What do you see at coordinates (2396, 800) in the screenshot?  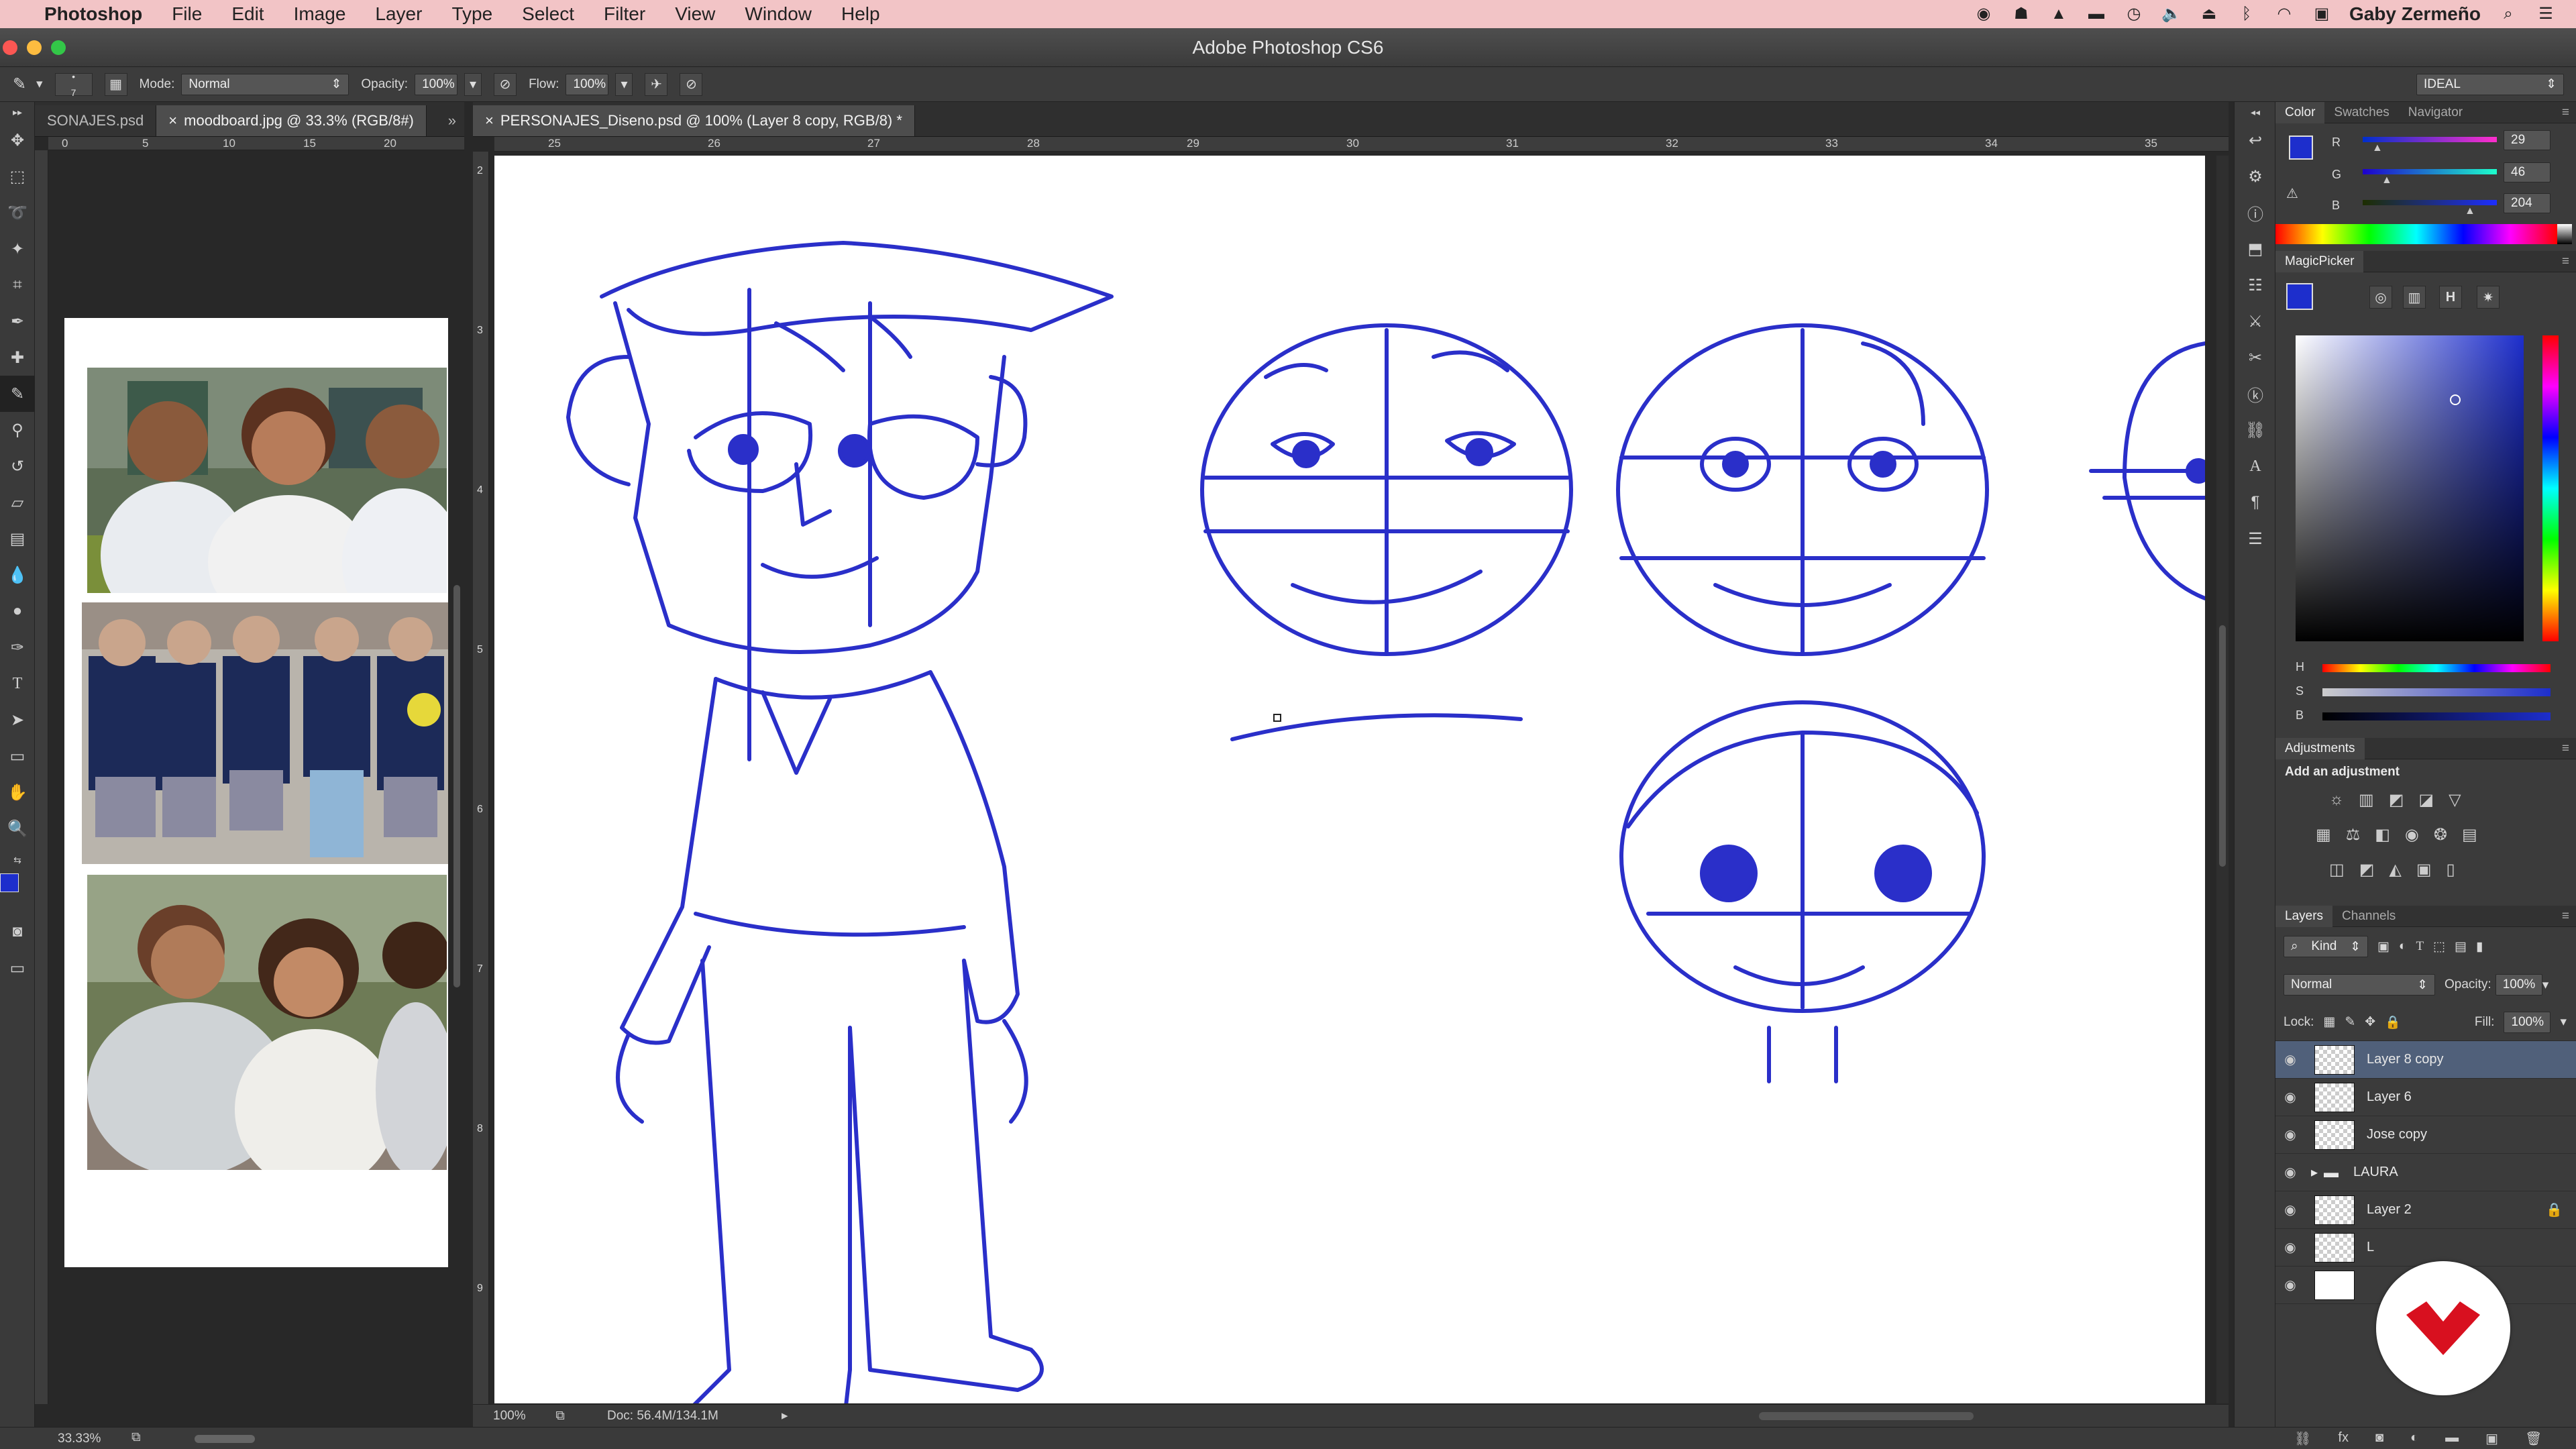 I see `curves-icon: ◩` at bounding box center [2396, 800].